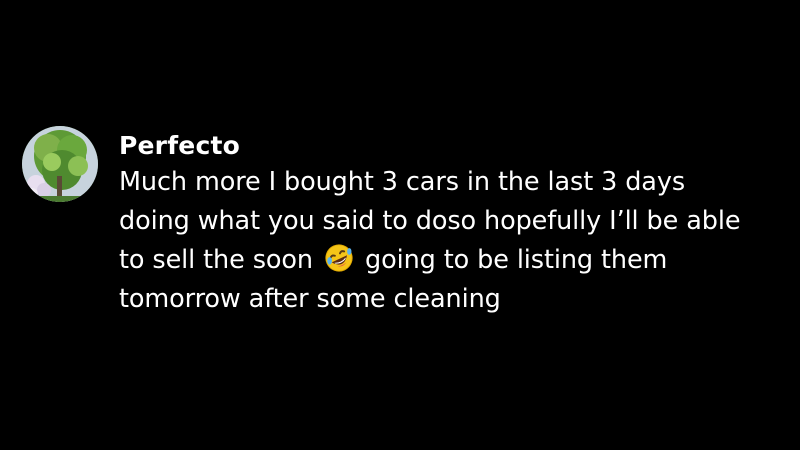 This screenshot has width=800, height=450. Describe the element at coordinates (439, 146) in the screenshot. I see `comment-author: Perfecto` at that location.